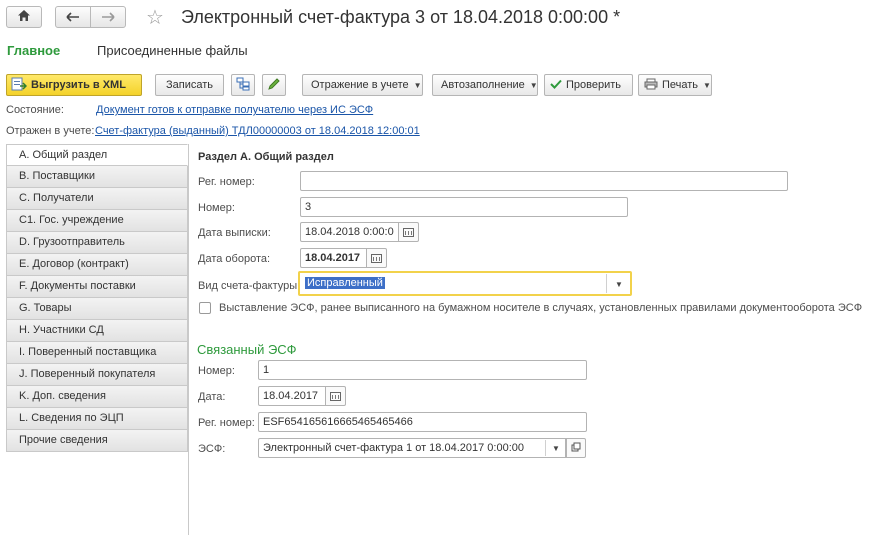  I want to click on issue-date-label: Дата выписки:, so click(234, 233).